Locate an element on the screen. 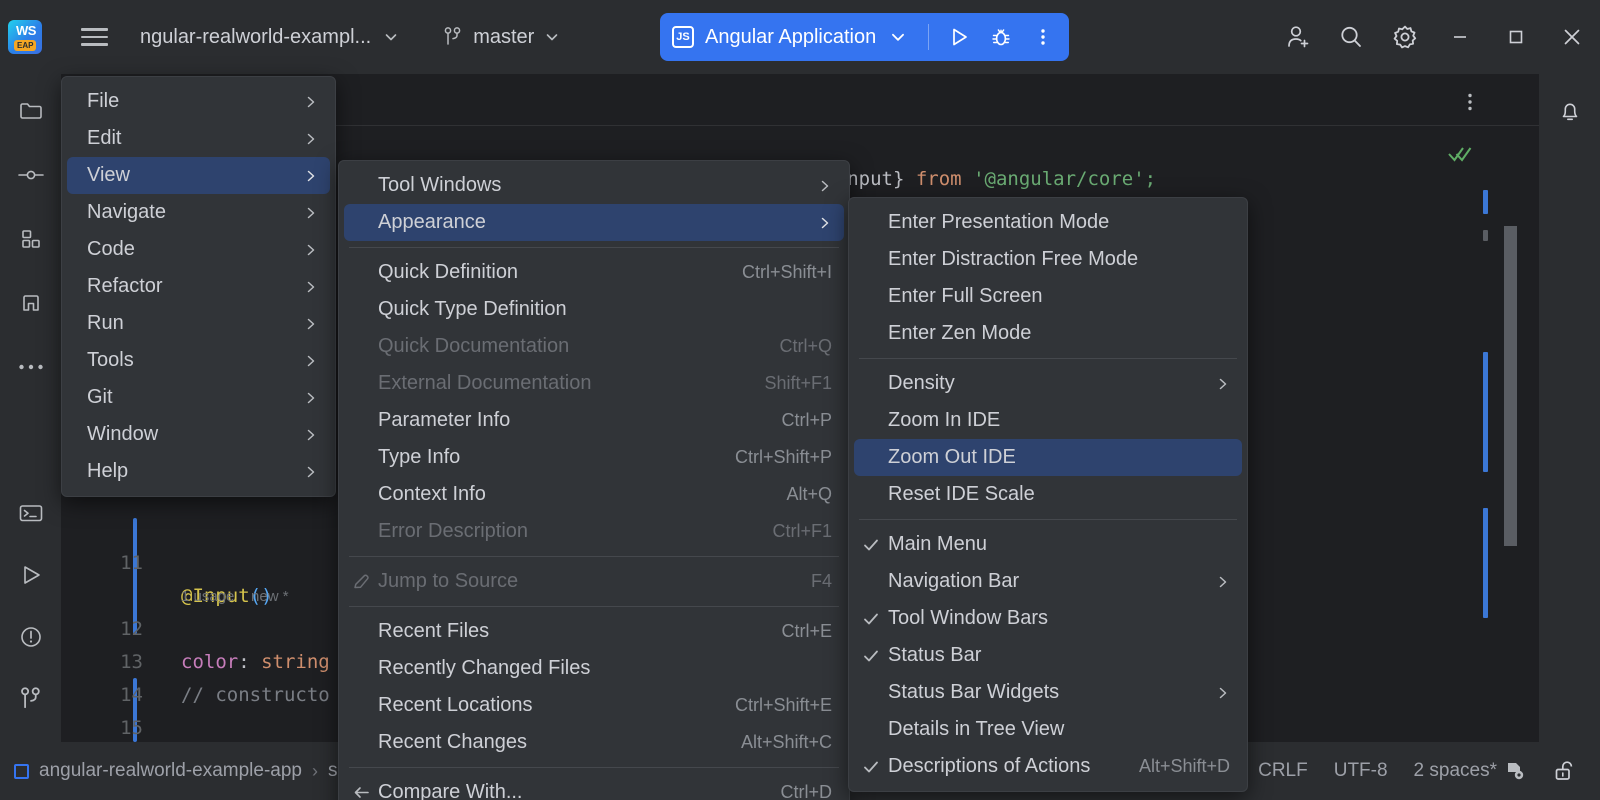 Image resolution: width=1600 pixels, height=800 pixels. menu-item-label: Enter Presentation Mode is located at coordinates (999, 222).